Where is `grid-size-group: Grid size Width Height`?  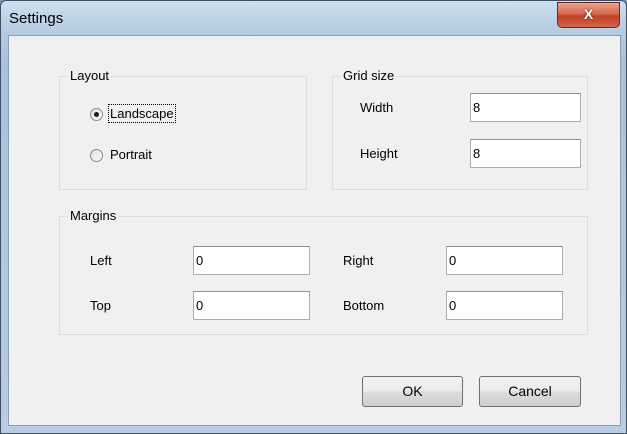
grid-size-group: Grid size Width Height is located at coordinates (460, 129).